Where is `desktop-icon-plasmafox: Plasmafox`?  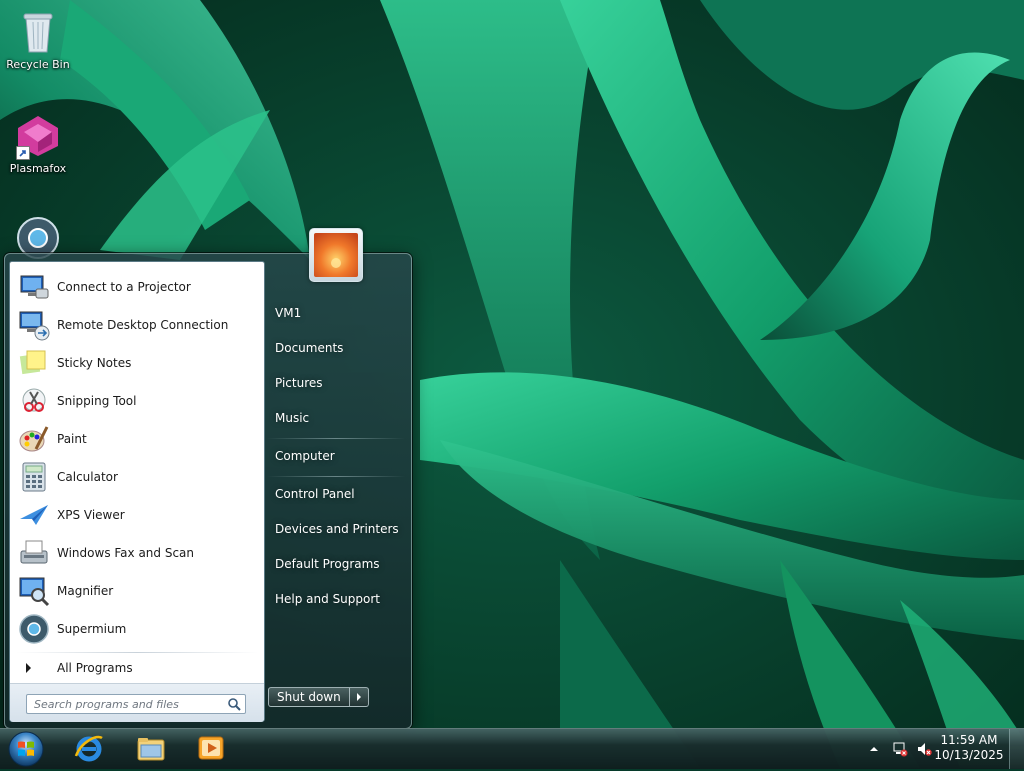
desktop-icon-plasmafox: Plasmafox is located at coordinates (38, 143).